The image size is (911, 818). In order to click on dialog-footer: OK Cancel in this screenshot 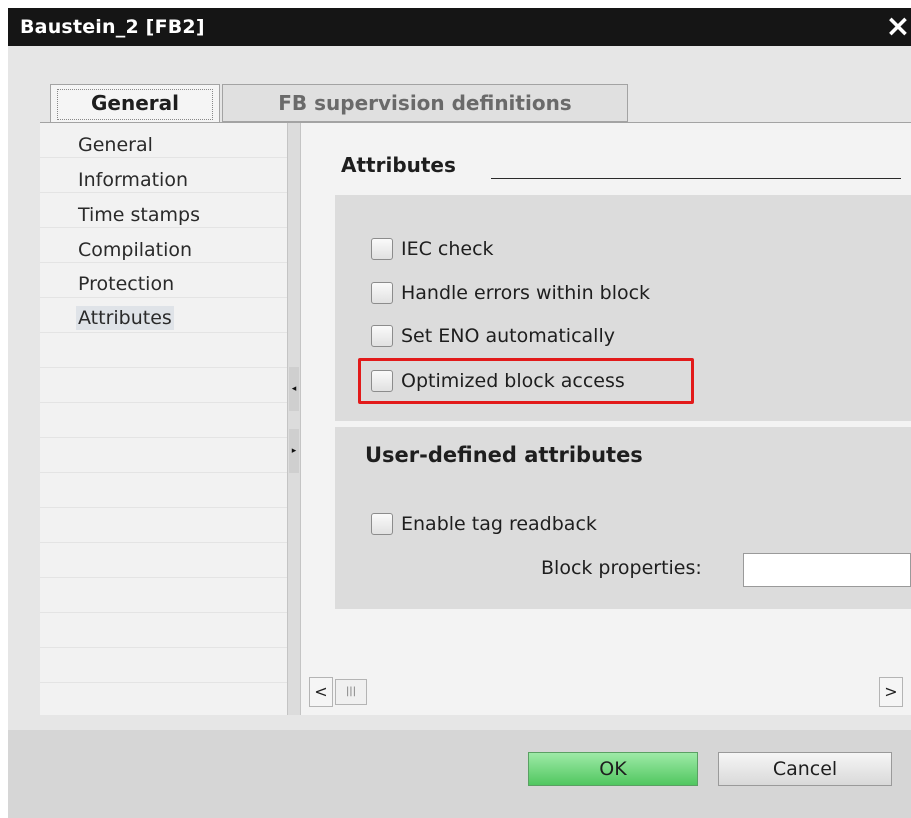, I will do `click(459, 774)`.